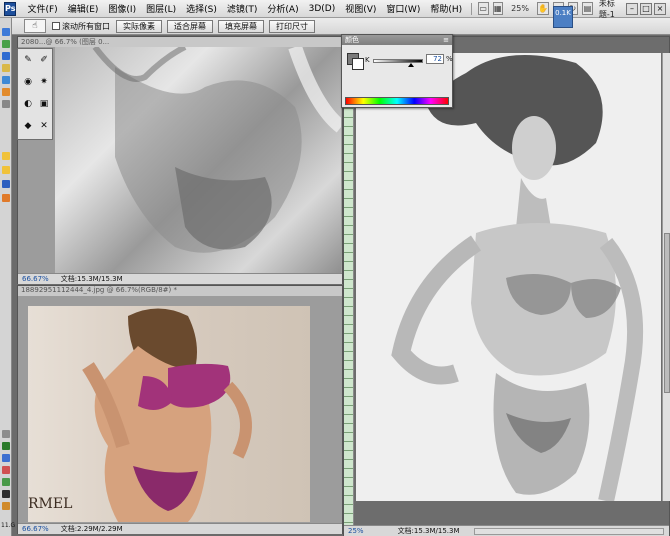 This screenshot has width=670, height=536. Describe the element at coordinates (190, 26) in the screenshot. I see `fit-screen-button: 适合屏幕` at that location.